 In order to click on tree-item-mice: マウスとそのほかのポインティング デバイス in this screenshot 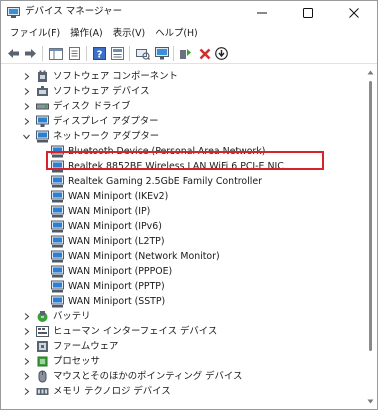, I will do `click(182, 376)`.